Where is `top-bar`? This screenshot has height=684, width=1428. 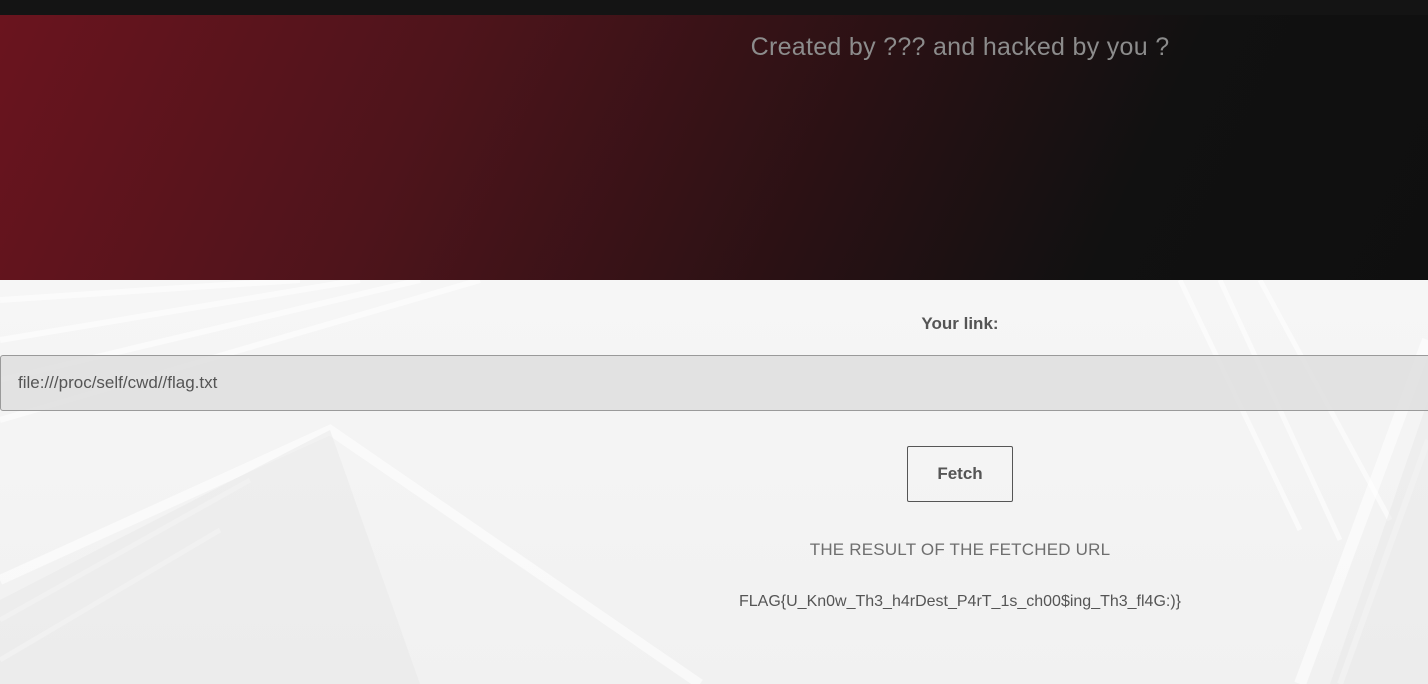 top-bar is located at coordinates (714, 7).